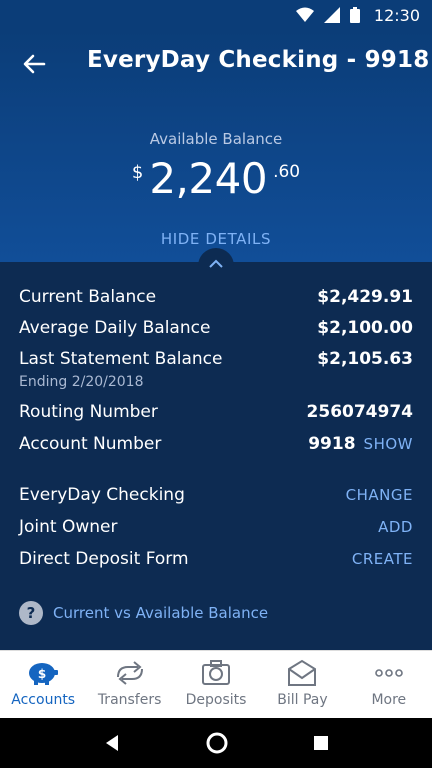  What do you see at coordinates (90, 444) in the screenshot?
I see `account-number-label: Account Number` at bounding box center [90, 444].